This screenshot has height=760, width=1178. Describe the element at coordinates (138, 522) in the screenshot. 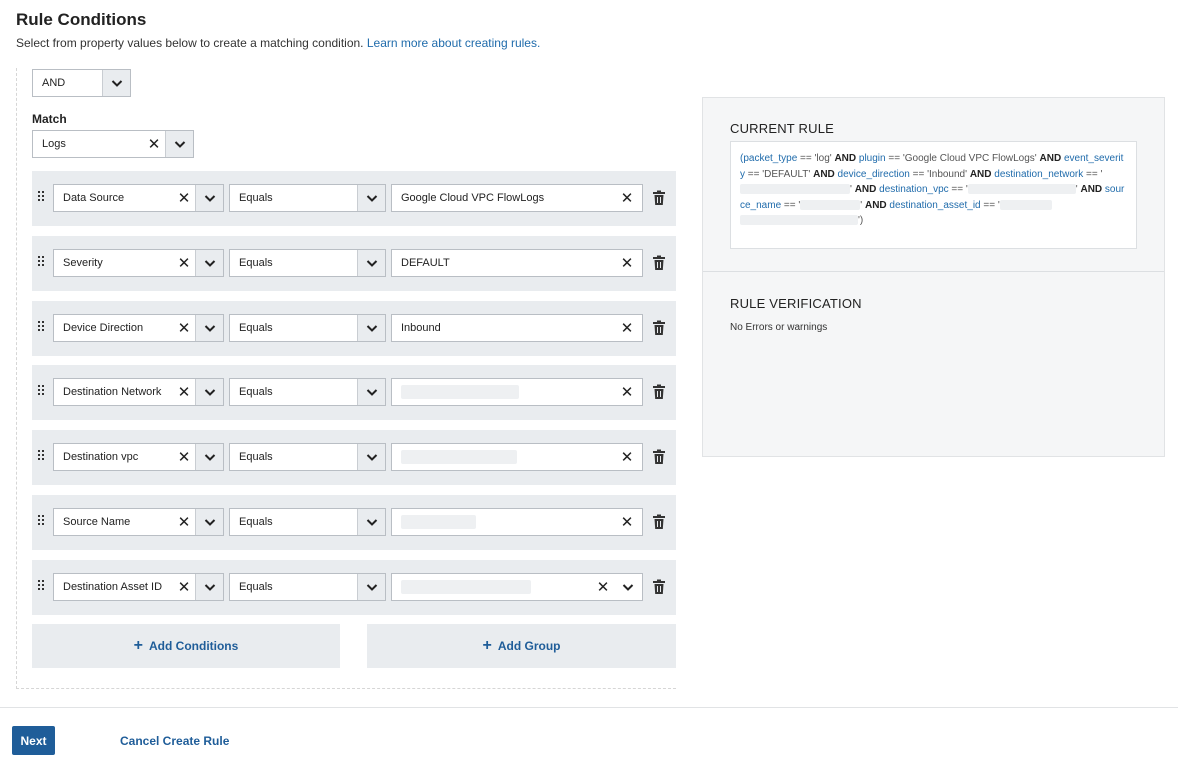

I see `field-select: Source Name ✕` at that location.